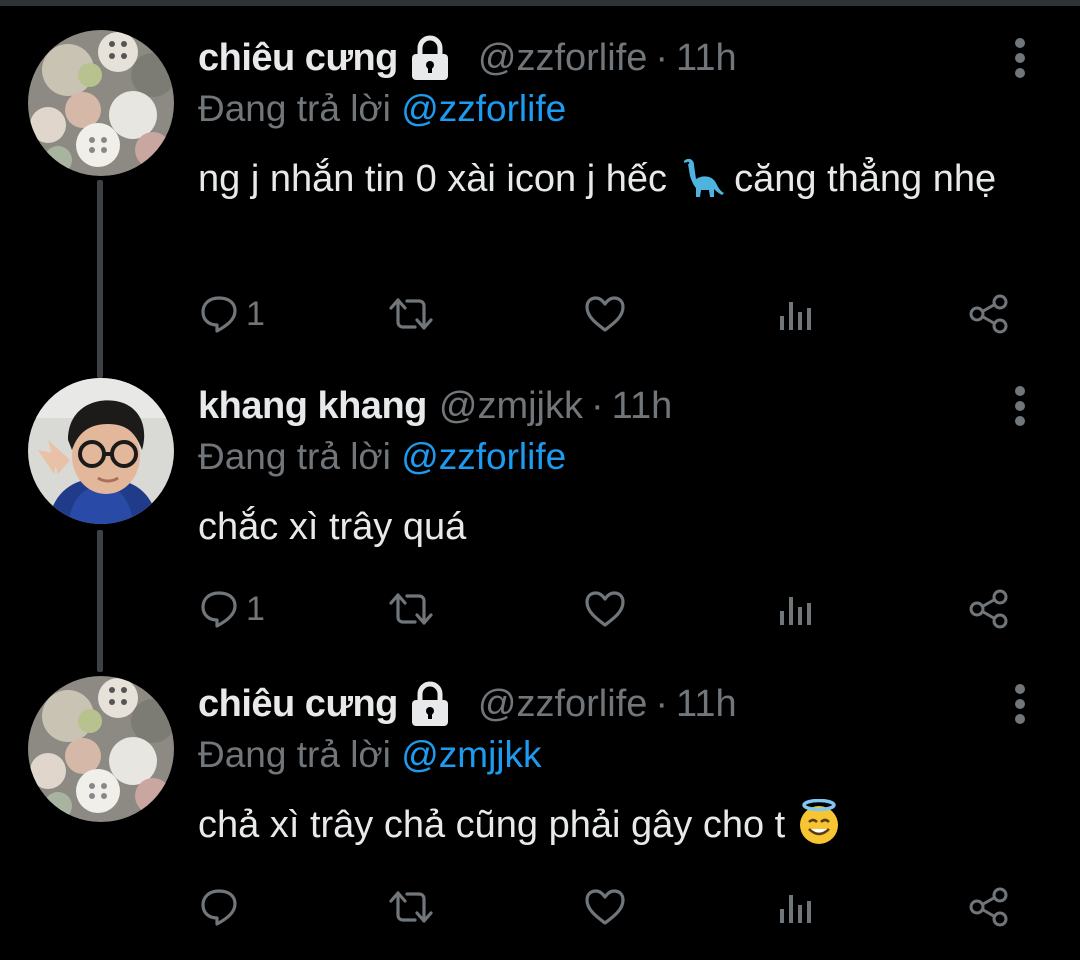 This screenshot has height=960, width=1080. Describe the element at coordinates (540, 3) in the screenshot. I see `top-divider` at that location.